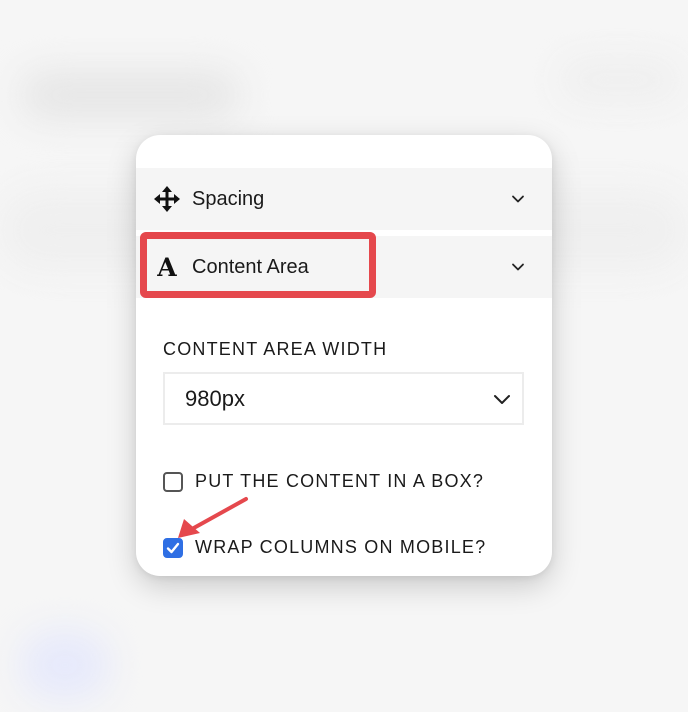 Image resolution: width=688 pixels, height=712 pixels. I want to click on content-area-width-label: CONTENT AREA WIDTH, so click(275, 349).